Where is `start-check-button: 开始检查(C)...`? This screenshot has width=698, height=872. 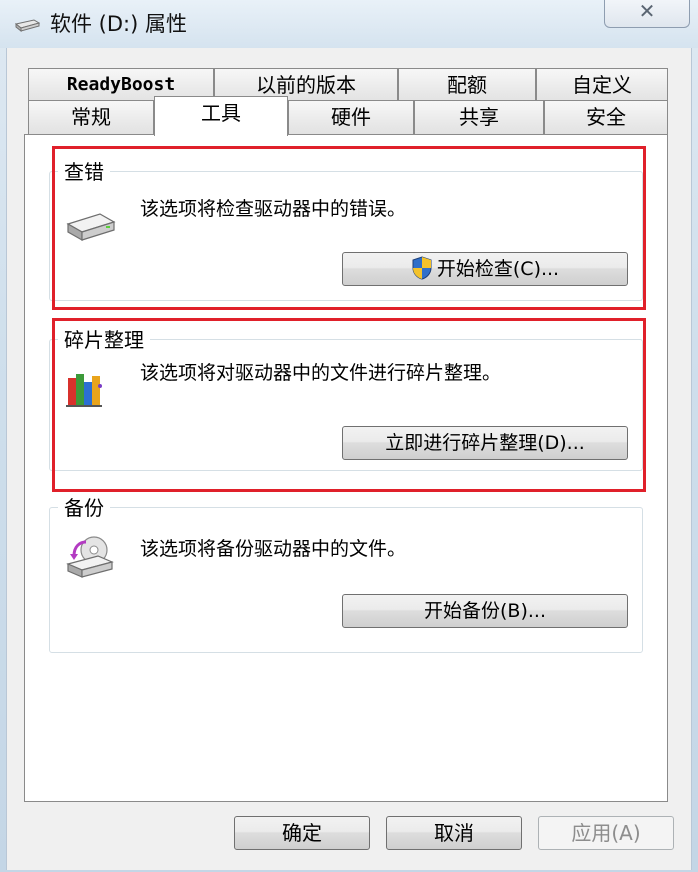
start-check-button: 开始检查(C)... is located at coordinates (485, 269).